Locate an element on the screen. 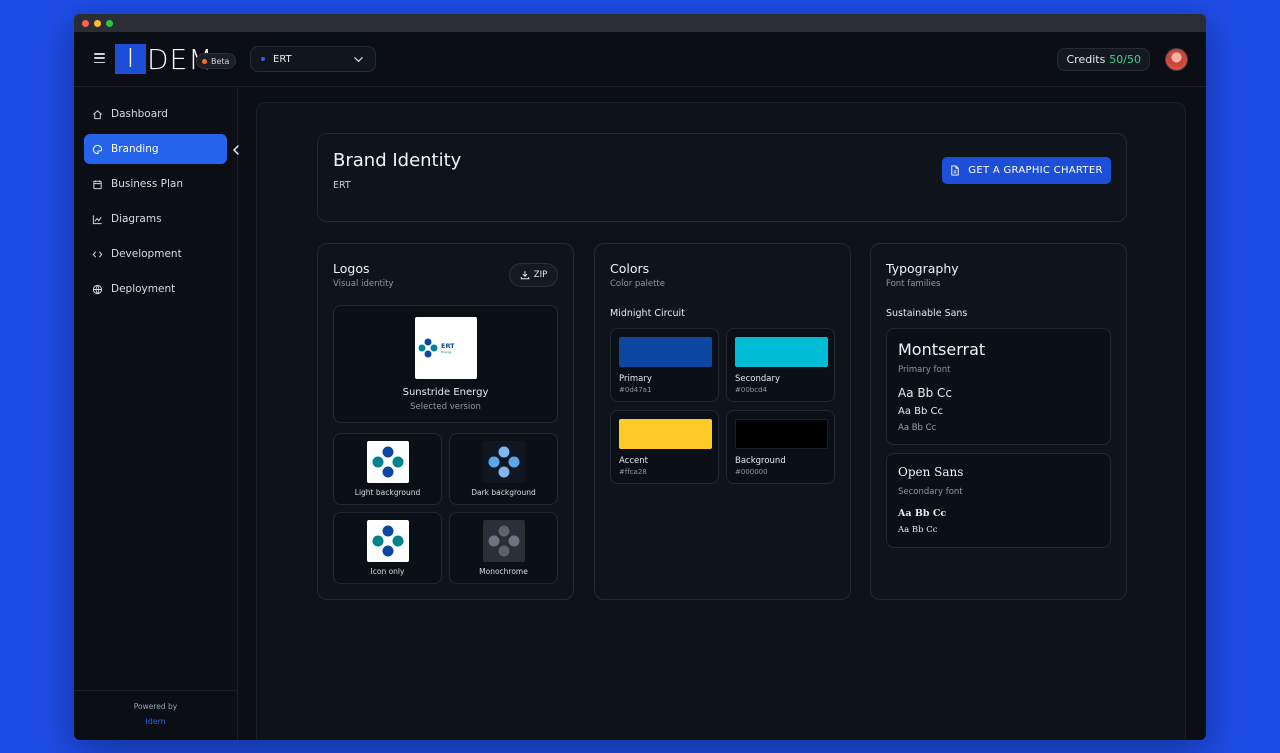  color-hex: #000000 is located at coordinates (751, 472).